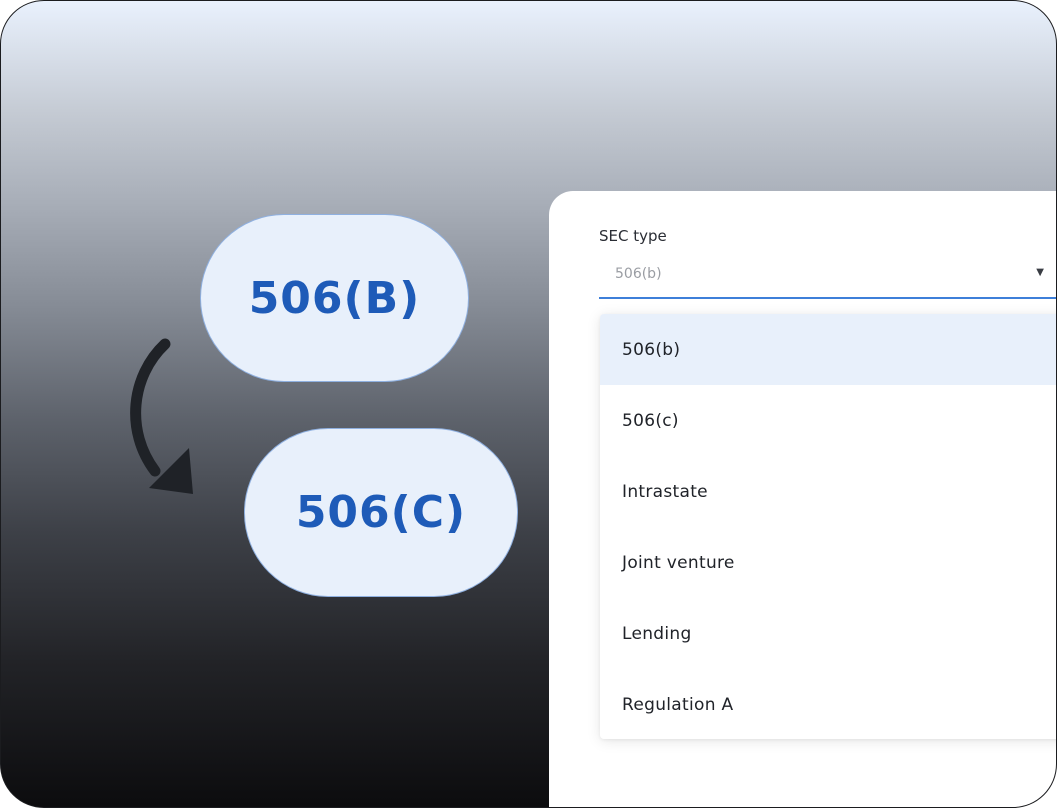  Describe the element at coordinates (828, 420) in the screenshot. I see `option-506c: 506(c)` at that location.